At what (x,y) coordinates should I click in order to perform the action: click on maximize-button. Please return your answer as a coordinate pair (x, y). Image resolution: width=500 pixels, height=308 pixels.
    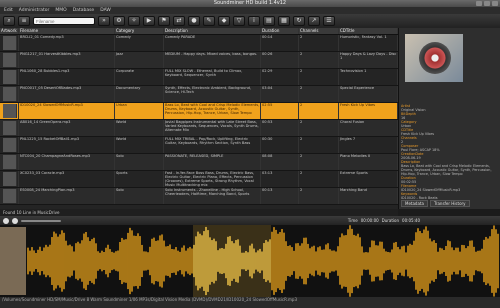
    Looking at the image, I should click on (487, 3).